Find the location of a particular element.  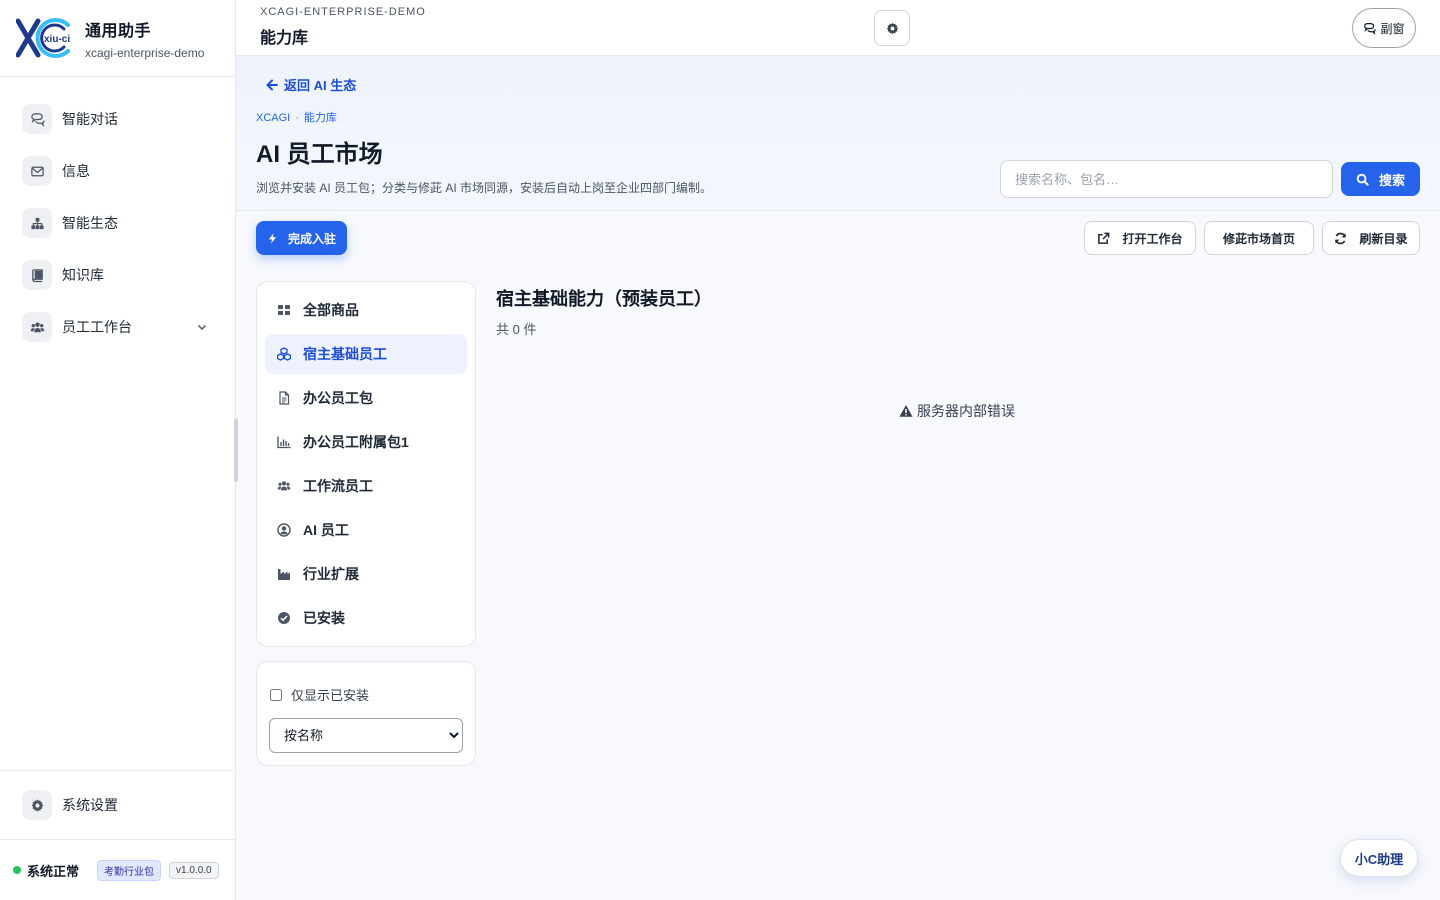

svg-text: xiu-ci is located at coordinates (57, 39).